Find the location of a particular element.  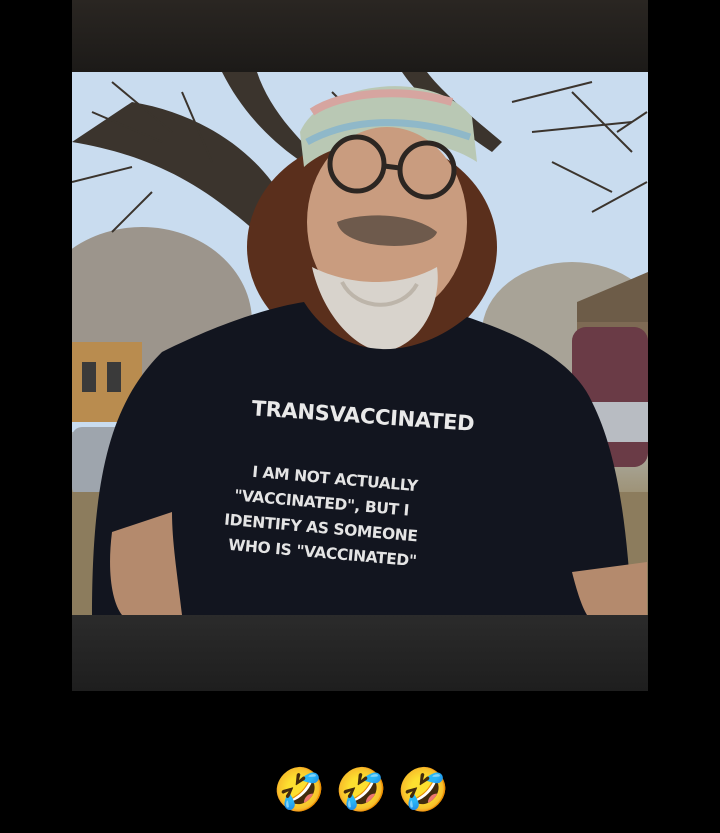

photo-frame-bottom is located at coordinates (360, 653).